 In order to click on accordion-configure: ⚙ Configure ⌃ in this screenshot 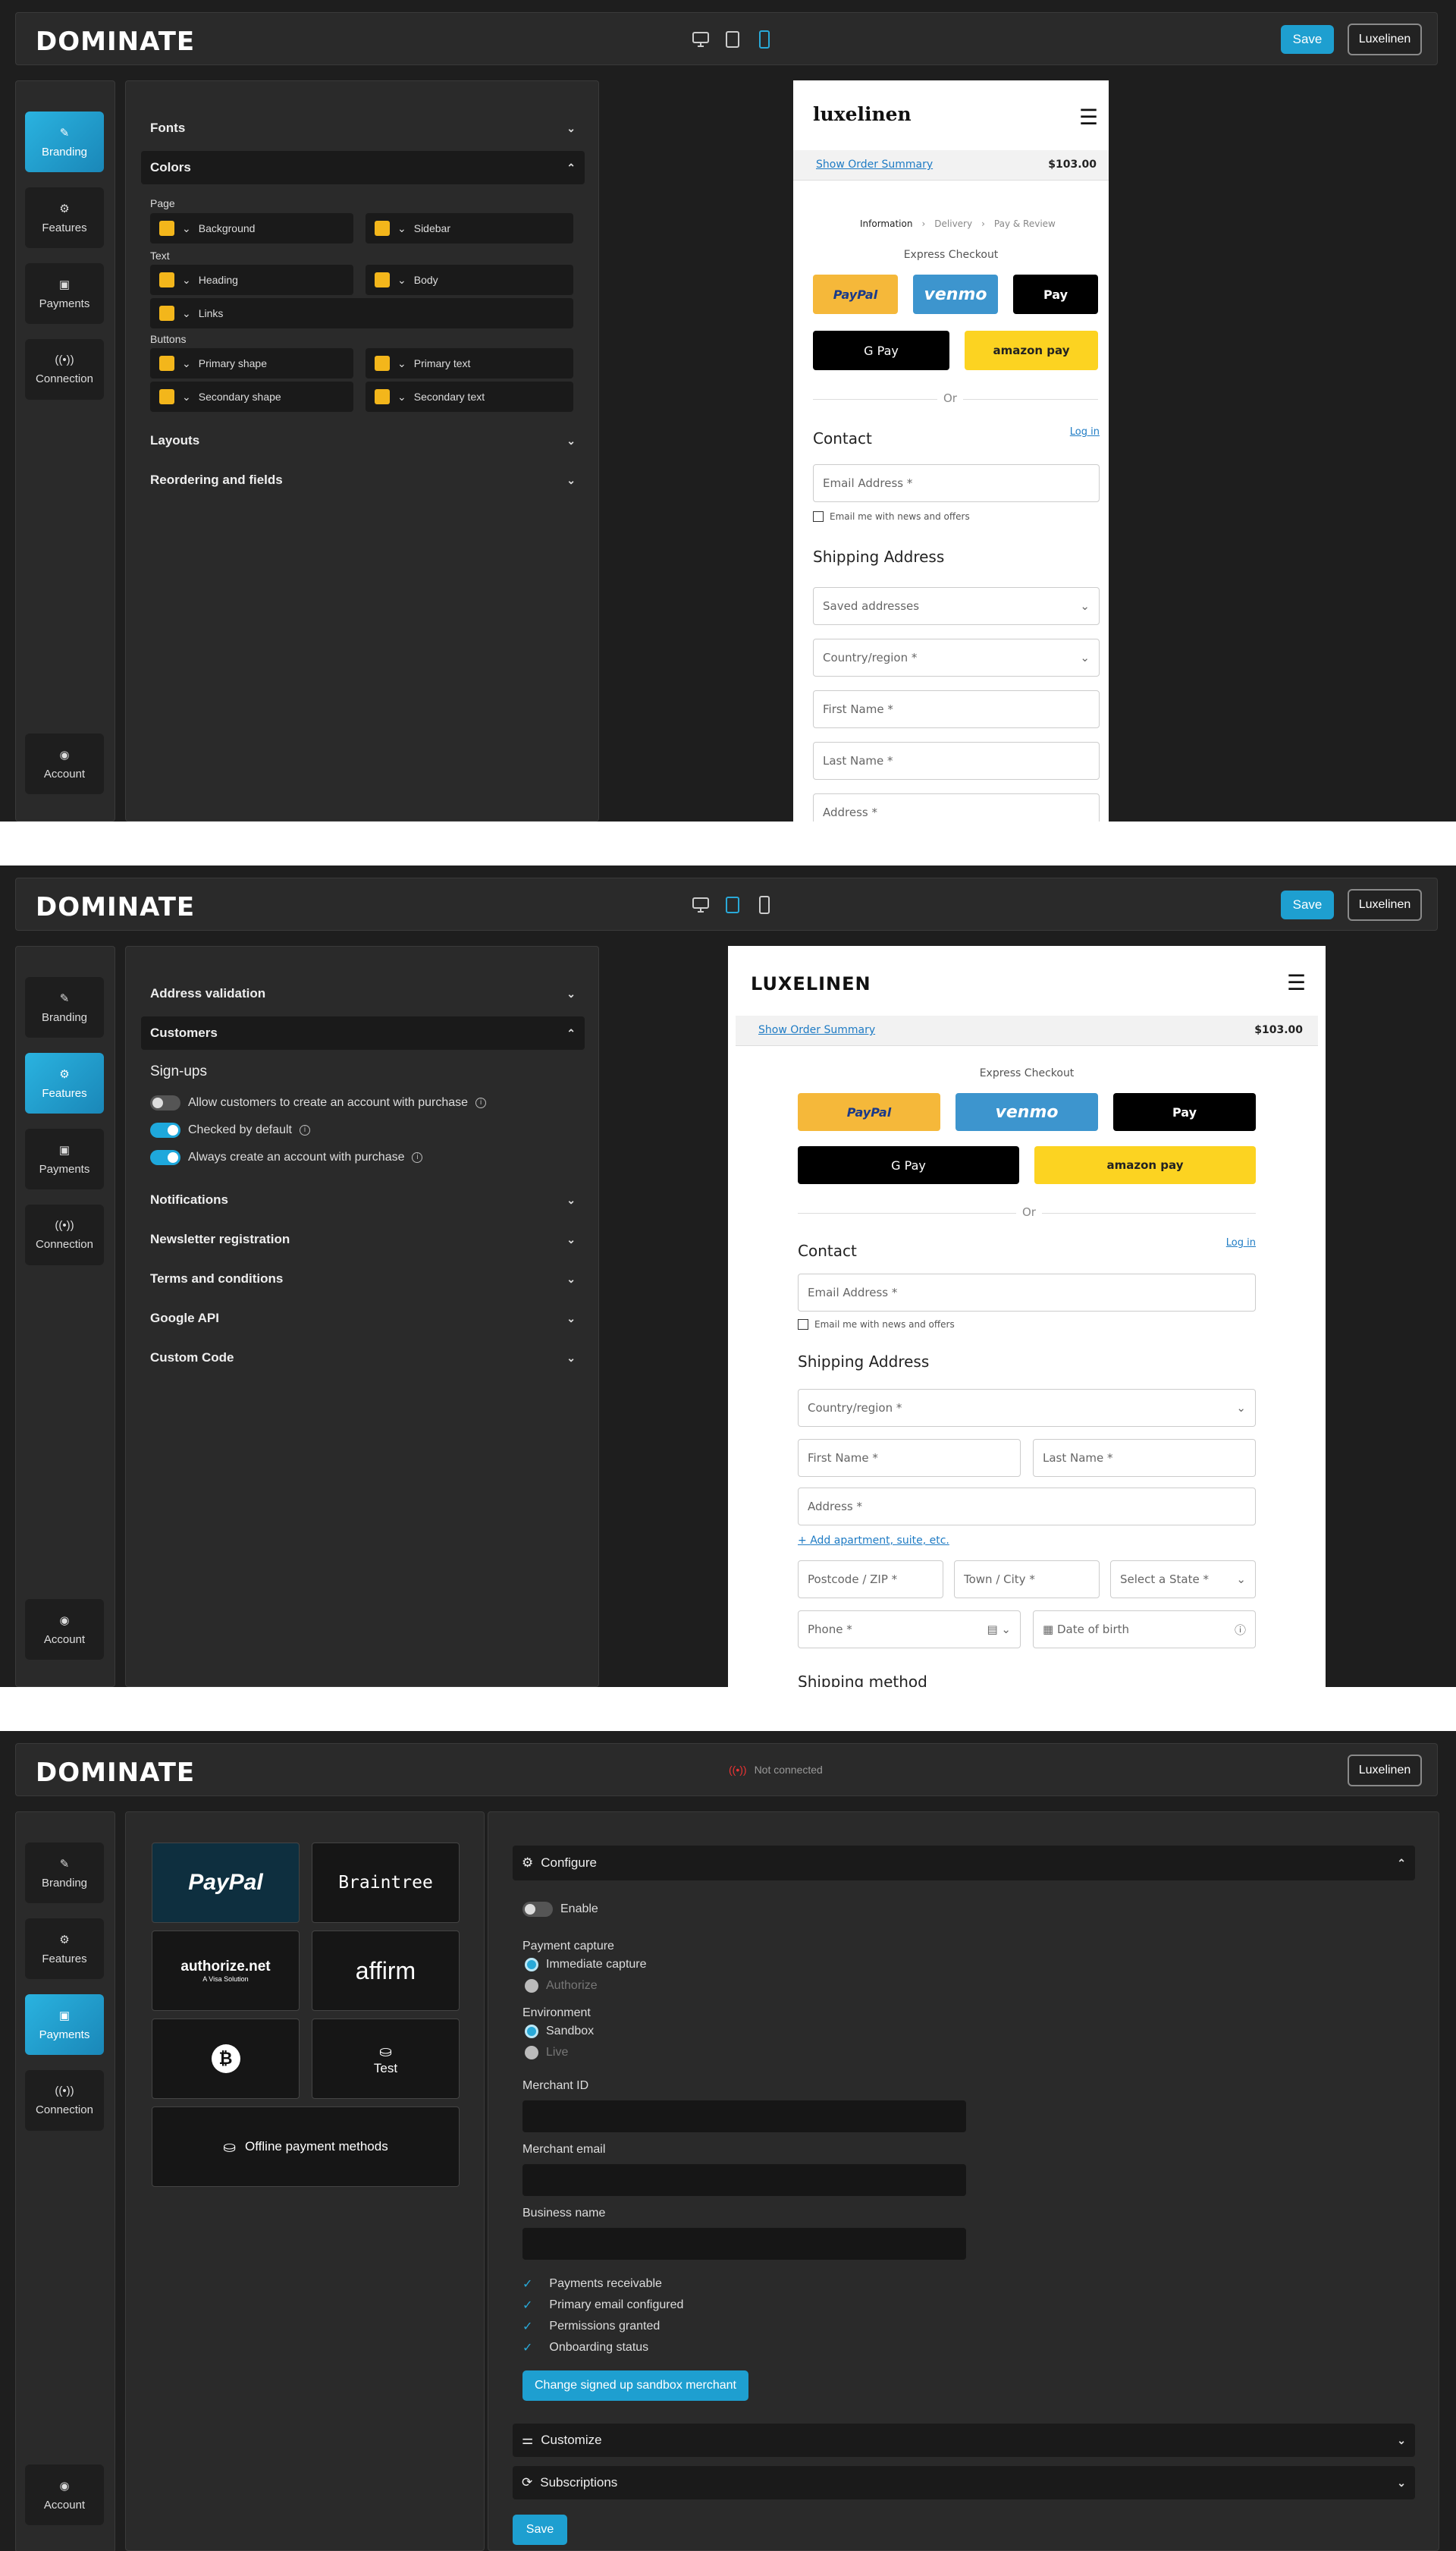, I will do `click(964, 1863)`.